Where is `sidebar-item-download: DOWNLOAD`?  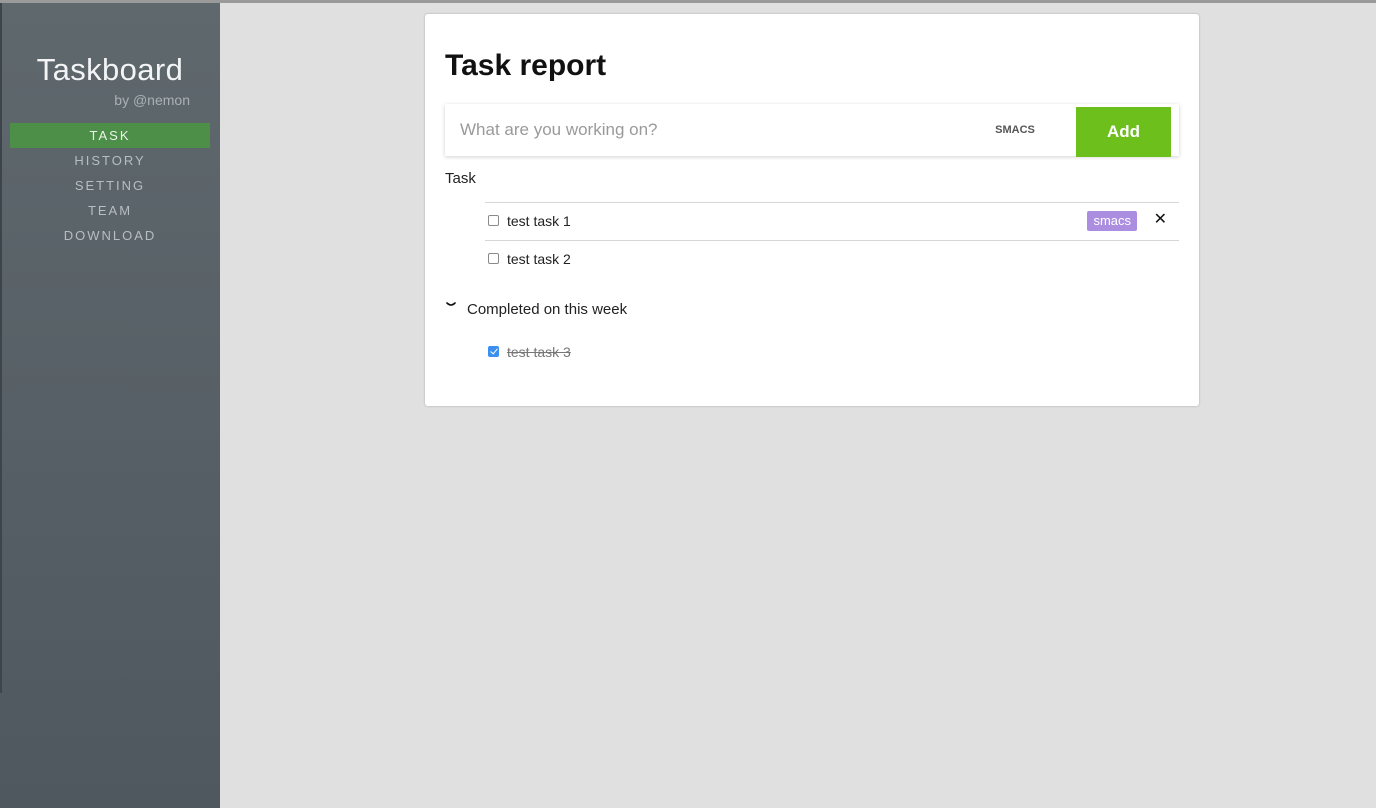 sidebar-item-download: DOWNLOAD is located at coordinates (110, 235).